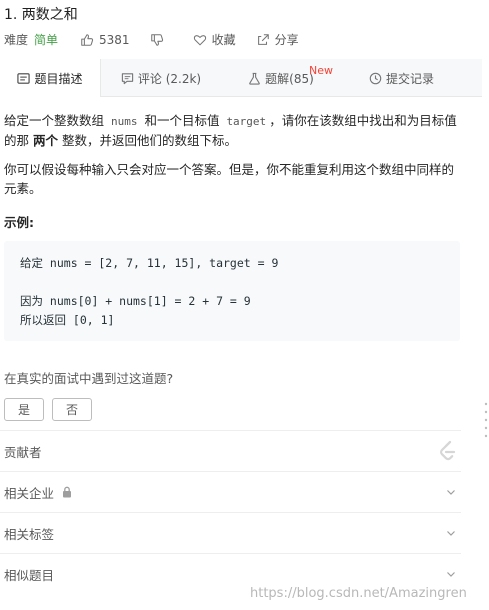 The width and height of the screenshot is (489, 610). I want to click on collect-label: 收藏, so click(223, 40).